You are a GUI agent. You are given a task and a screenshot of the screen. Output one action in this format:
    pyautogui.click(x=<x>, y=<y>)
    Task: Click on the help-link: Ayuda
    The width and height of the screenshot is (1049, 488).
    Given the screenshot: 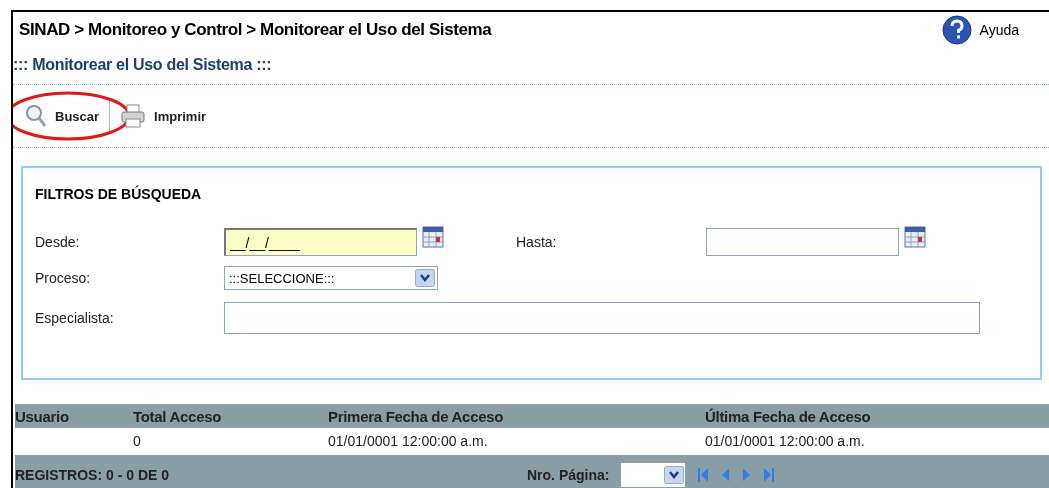 What is the action you would take?
    pyautogui.click(x=999, y=30)
    